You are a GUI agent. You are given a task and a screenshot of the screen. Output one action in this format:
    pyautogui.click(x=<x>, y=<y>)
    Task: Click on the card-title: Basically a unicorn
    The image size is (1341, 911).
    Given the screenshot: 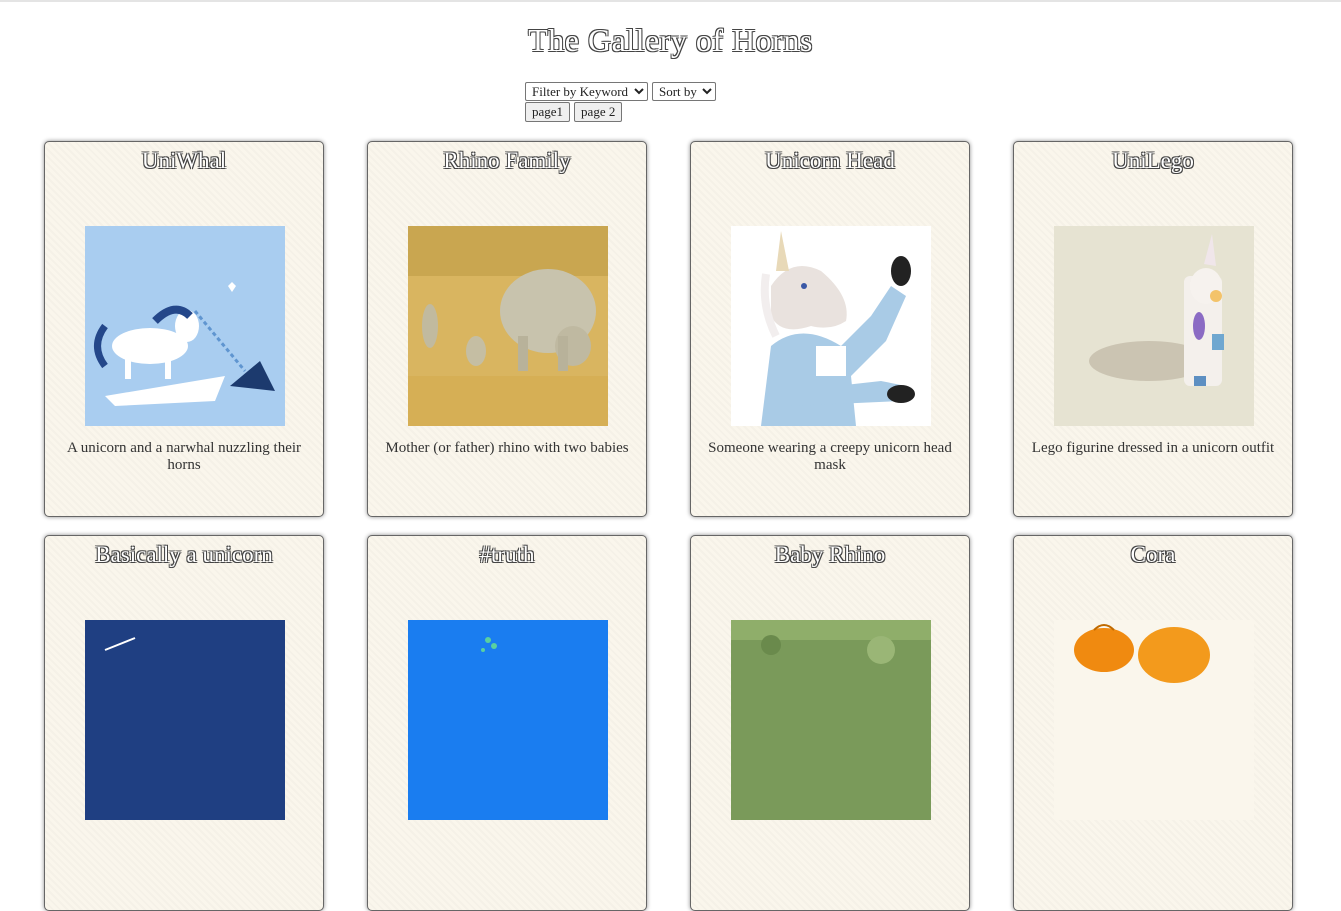 What is the action you would take?
    pyautogui.click(x=184, y=554)
    